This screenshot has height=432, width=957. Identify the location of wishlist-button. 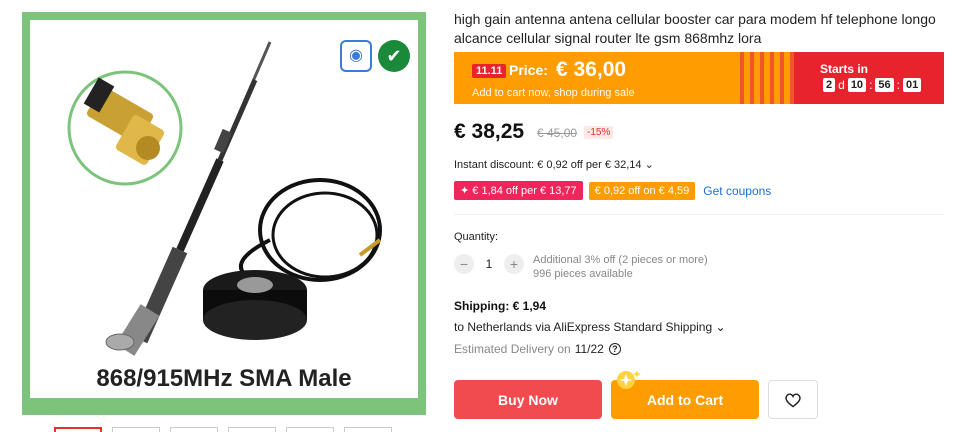
(793, 399).